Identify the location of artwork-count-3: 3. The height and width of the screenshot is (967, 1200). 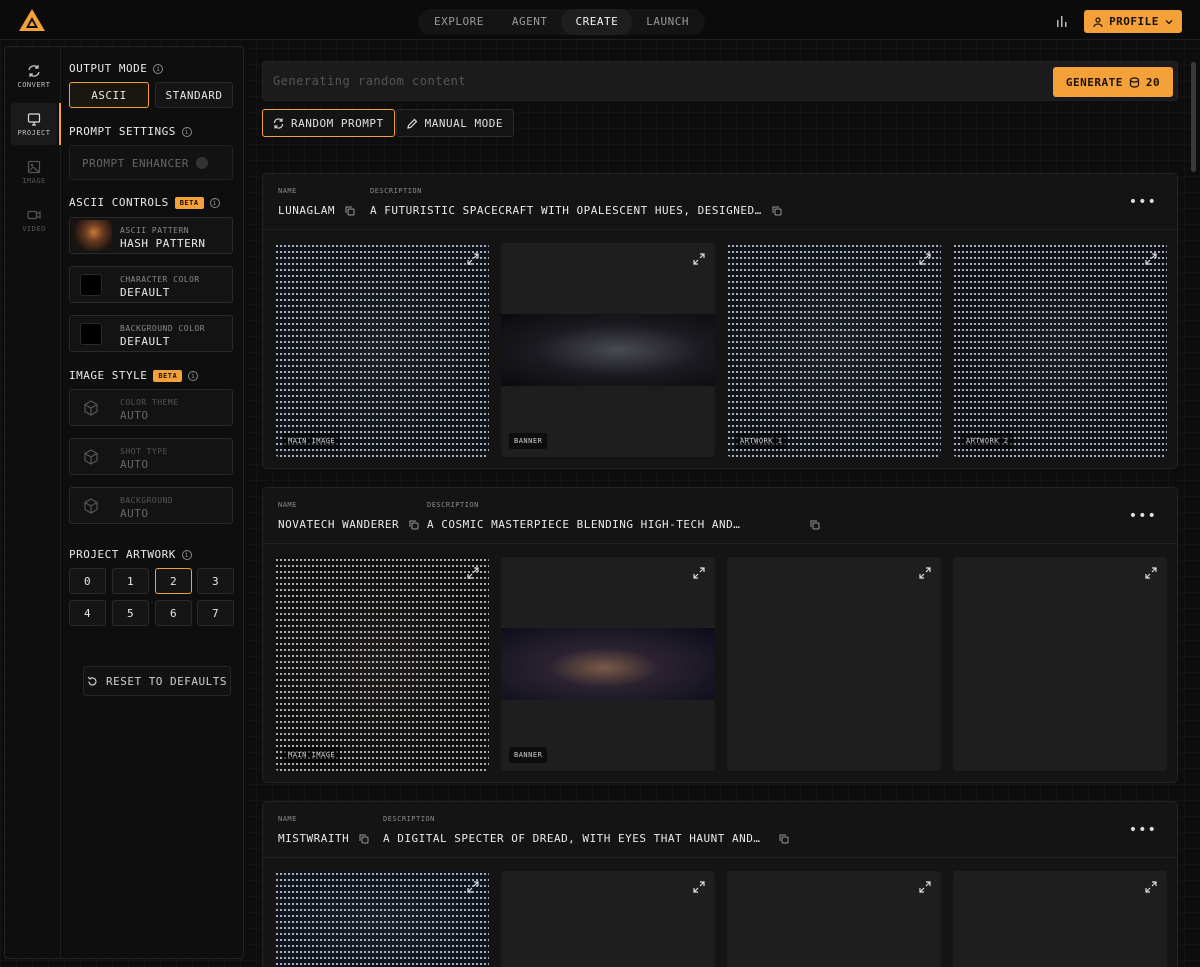
(215, 581).